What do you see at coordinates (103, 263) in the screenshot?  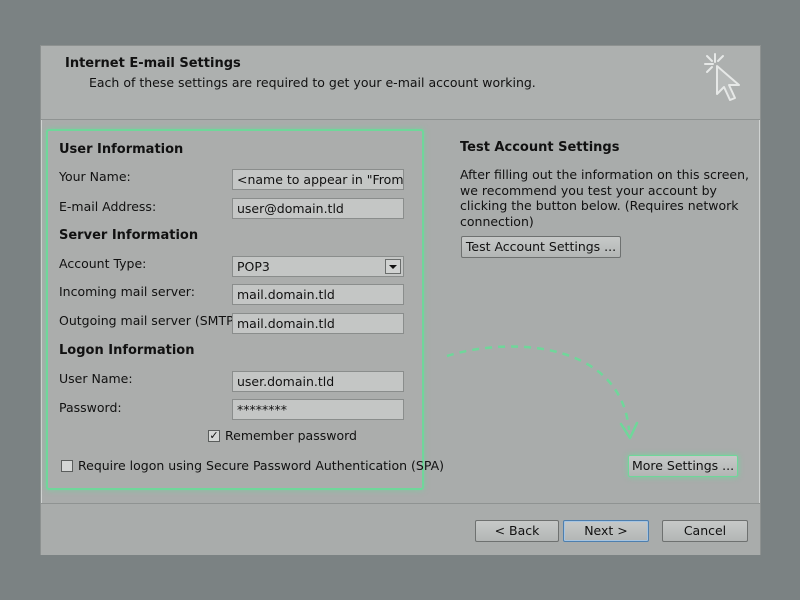 I see `account-type-label: Account Type:` at bounding box center [103, 263].